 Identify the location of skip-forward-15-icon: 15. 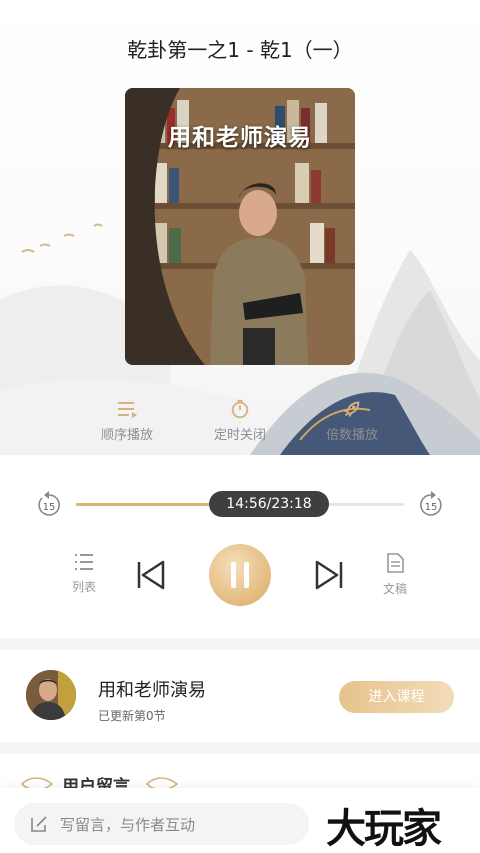
(431, 505).